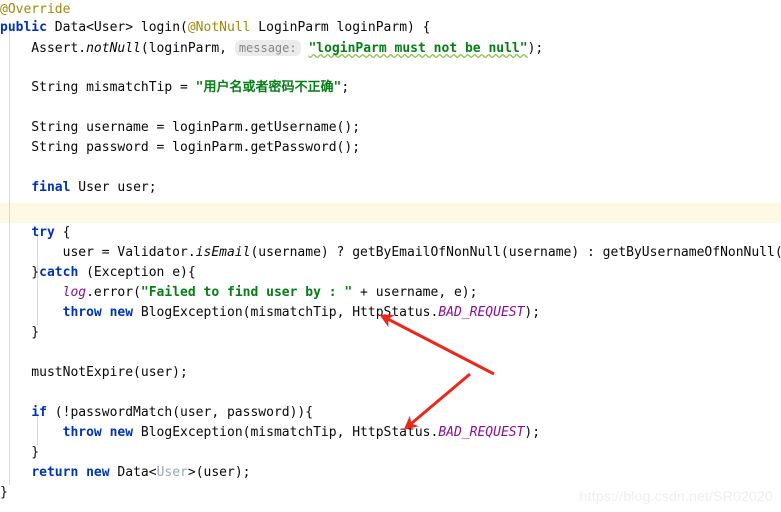 The height and width of the screenshot is (512, 781). I want to click on code-line-1: @Override, so click(35, 10).